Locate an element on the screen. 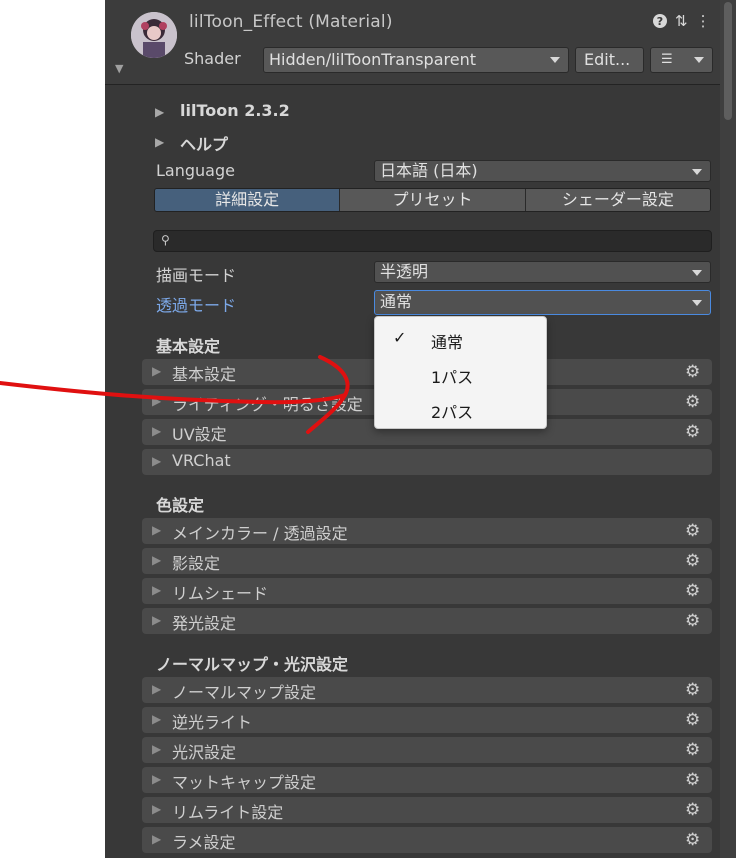  foldout-label: マットキャップ設定 is located at coordinates (244, 782).